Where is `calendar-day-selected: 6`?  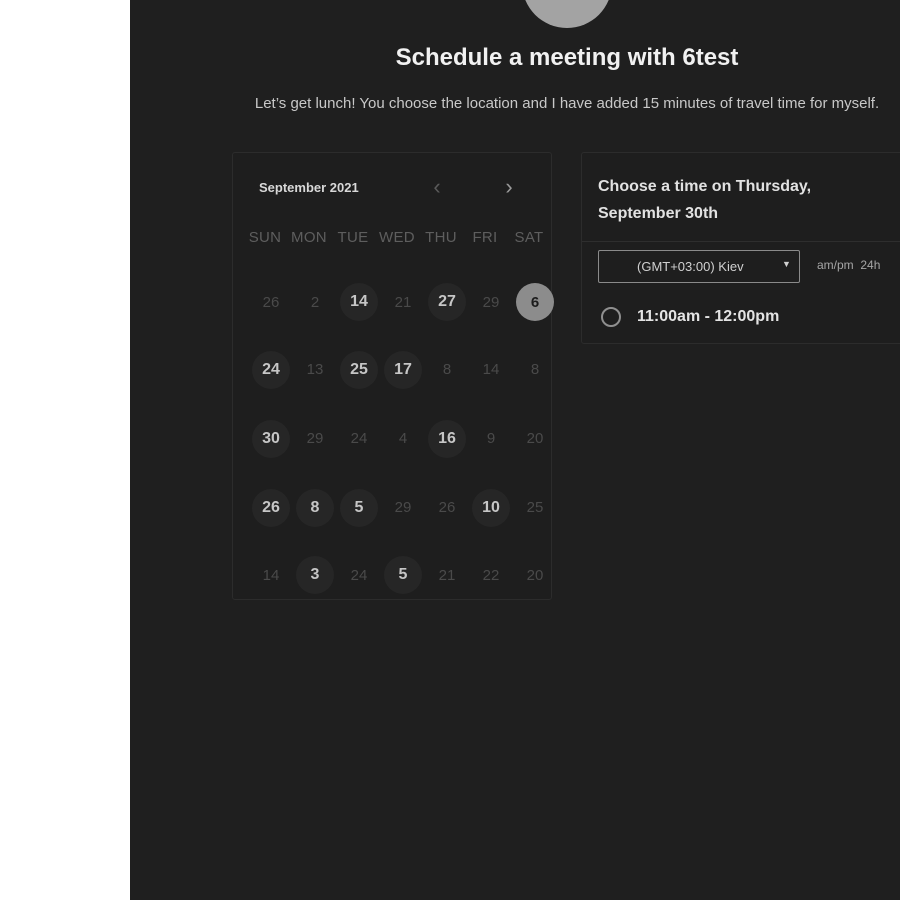 calendar-day-selected: 6 is located at coordinates (535, 302).